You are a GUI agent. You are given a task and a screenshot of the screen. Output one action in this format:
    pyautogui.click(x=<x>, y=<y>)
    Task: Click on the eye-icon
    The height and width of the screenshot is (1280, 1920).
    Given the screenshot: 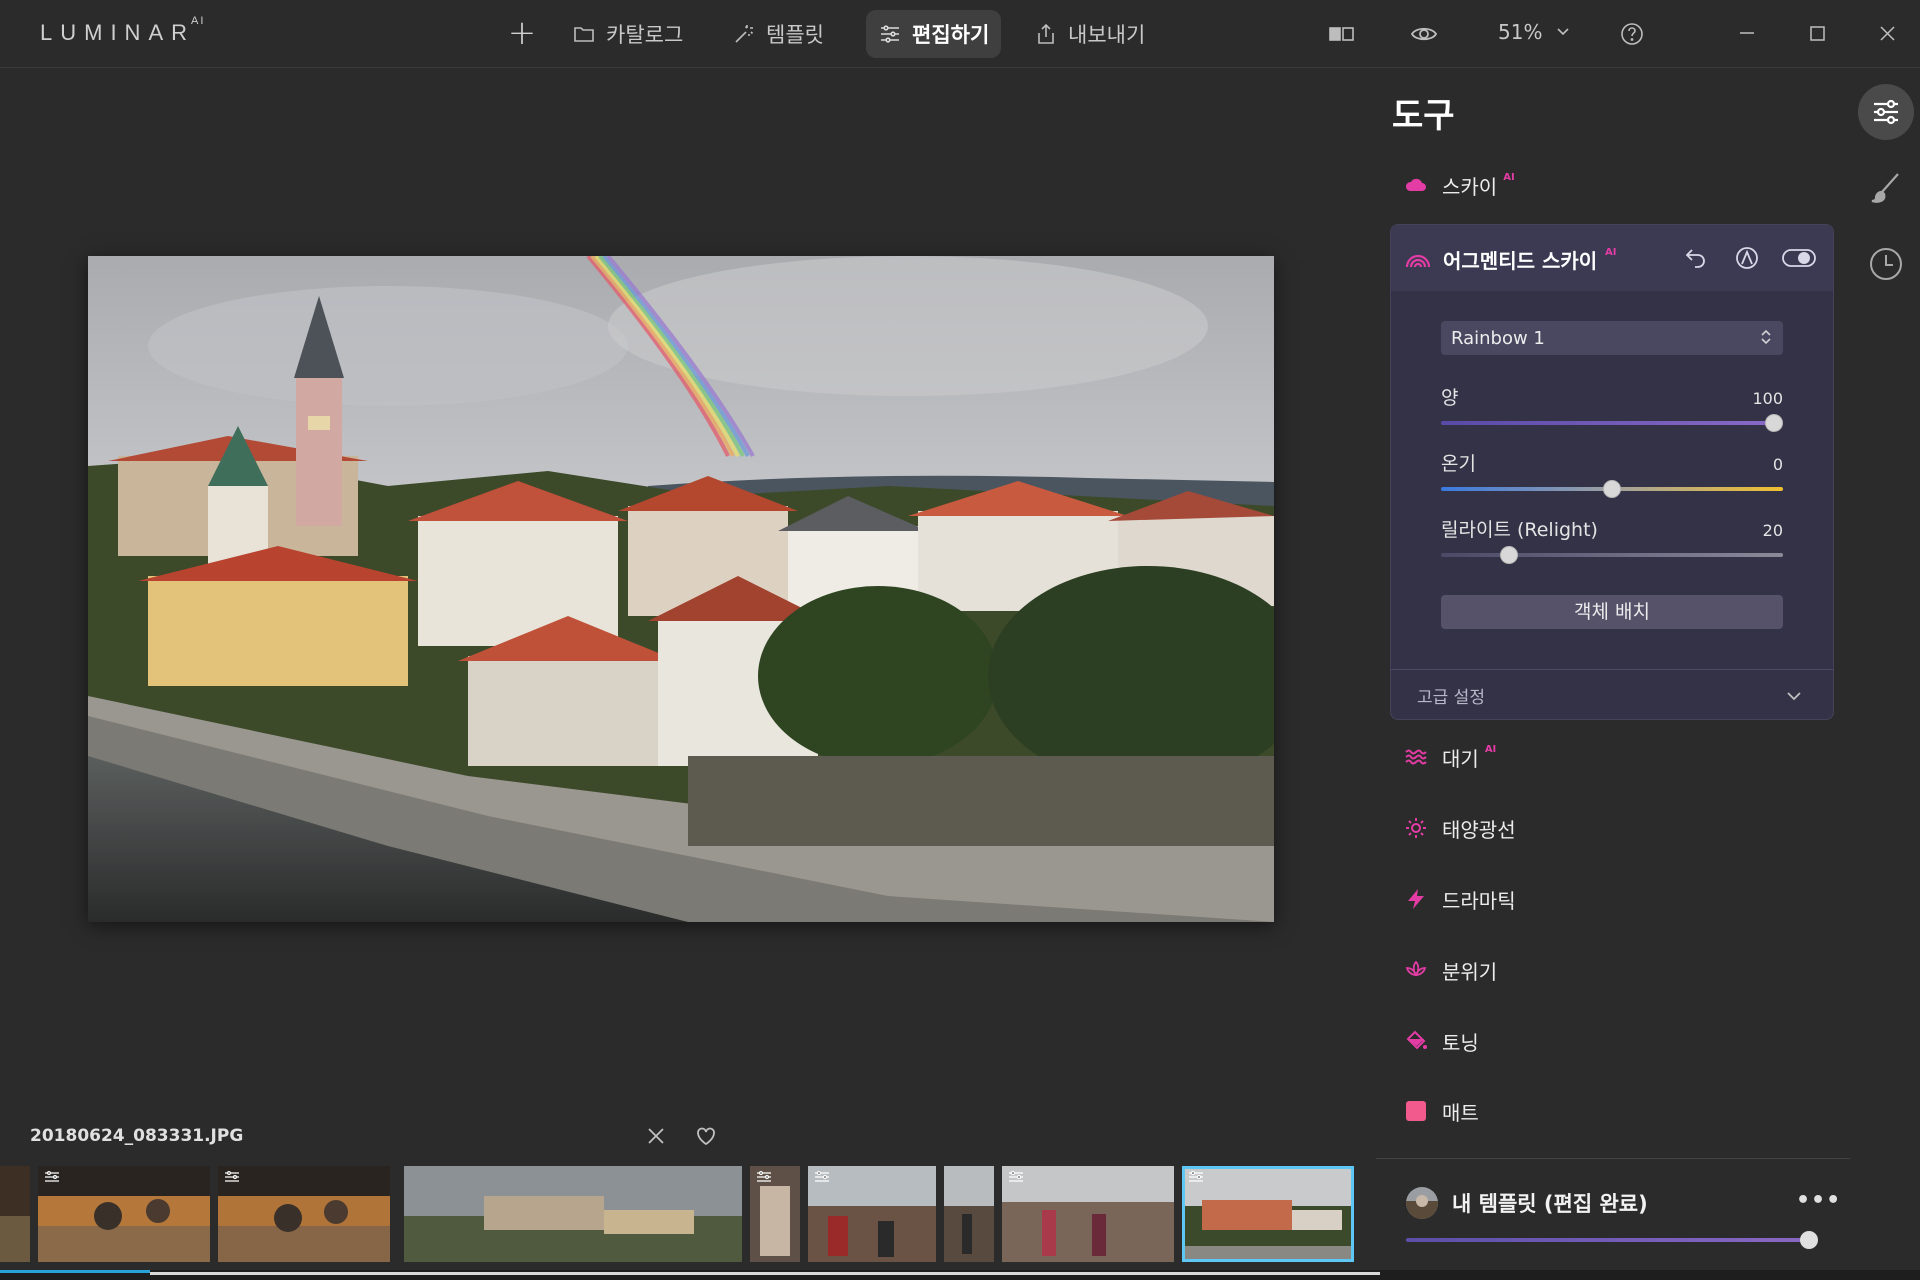 What is the action you would take?
    pyautogui.click(x=1424, y=34)
    